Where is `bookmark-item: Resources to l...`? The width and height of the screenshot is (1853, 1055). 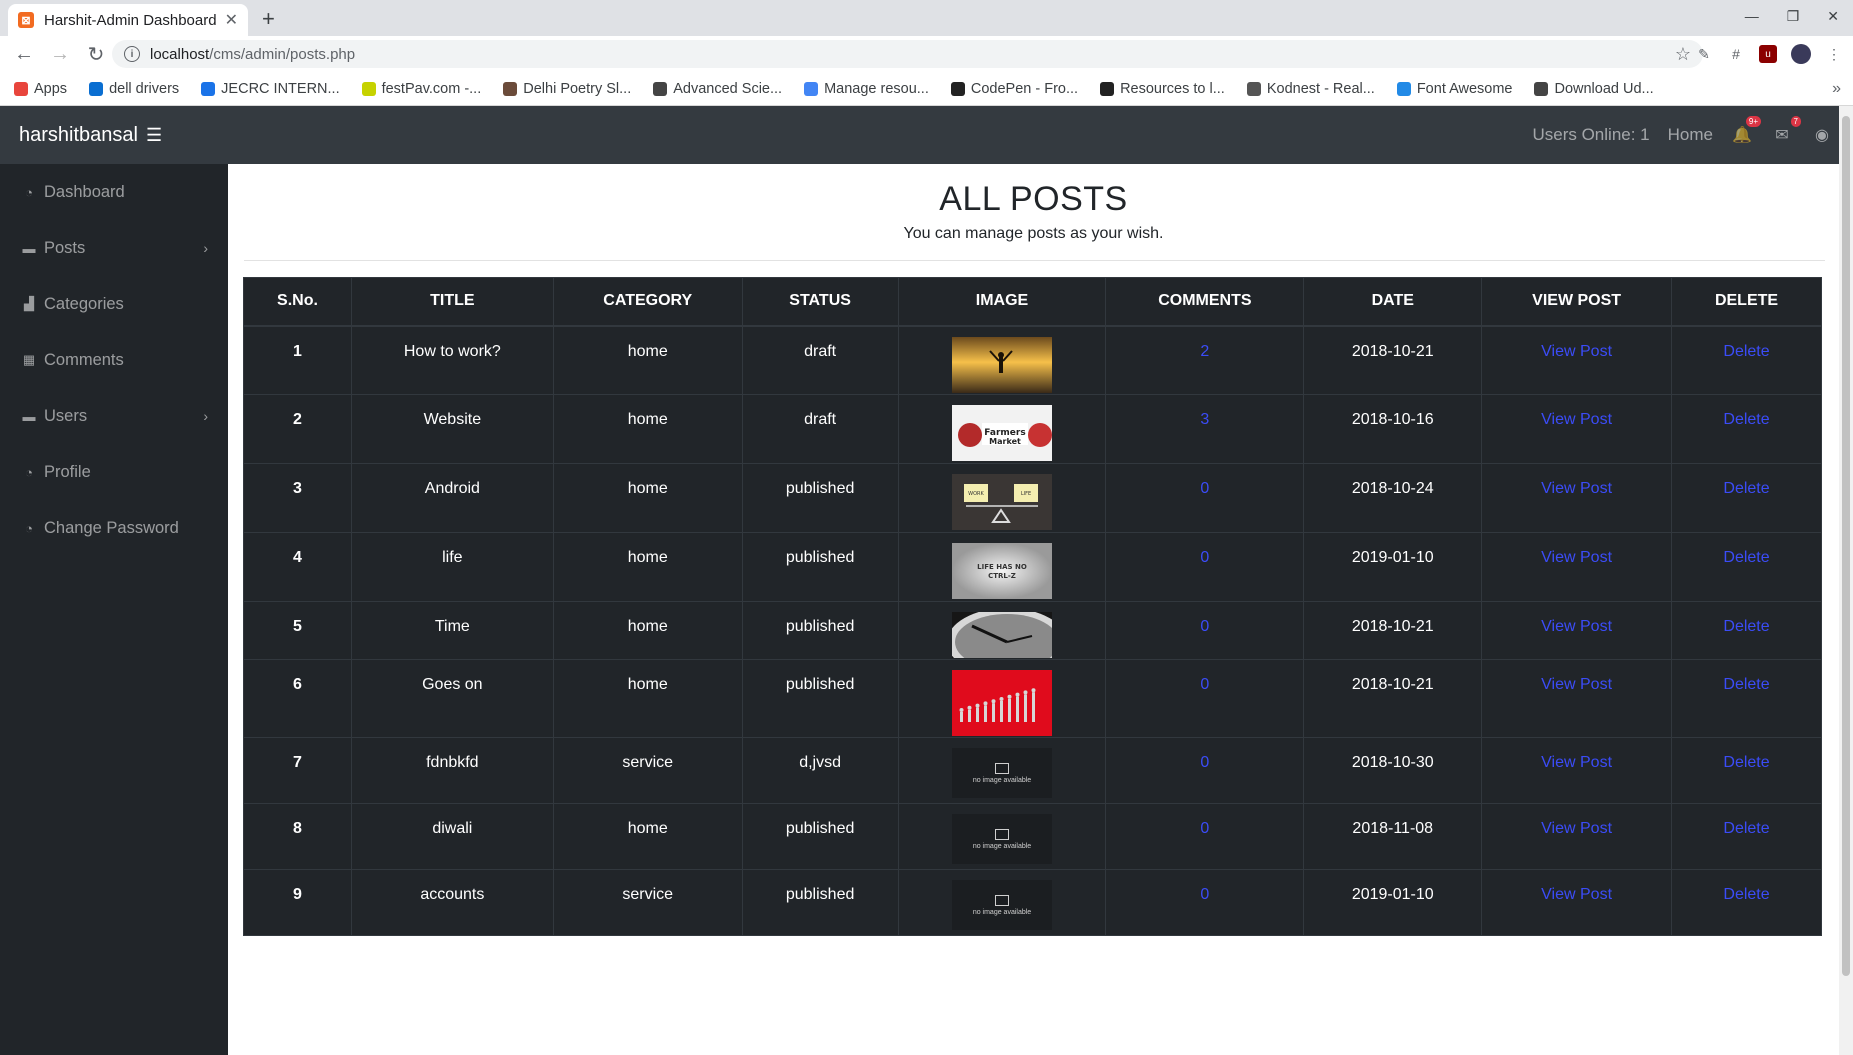 bookmark-item: Resources to l... is located at coordinates (1162, 89).